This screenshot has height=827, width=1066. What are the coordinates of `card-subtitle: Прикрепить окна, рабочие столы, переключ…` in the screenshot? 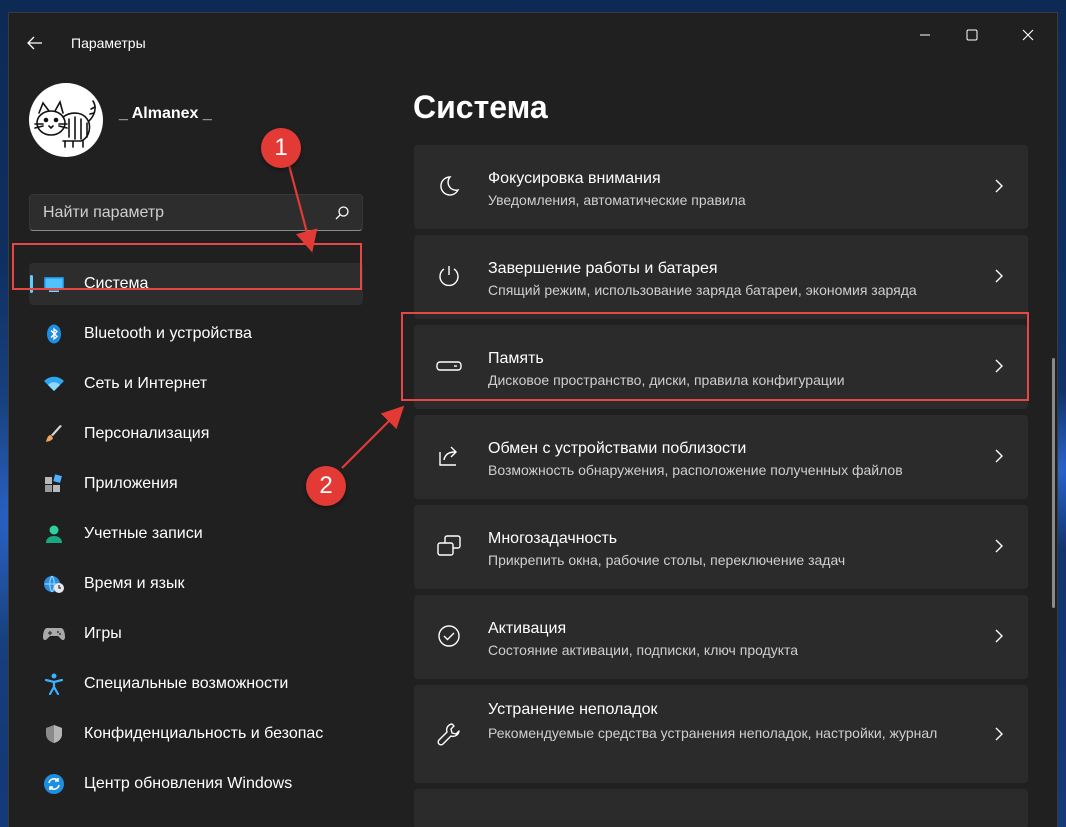 It's located at (667, 560).